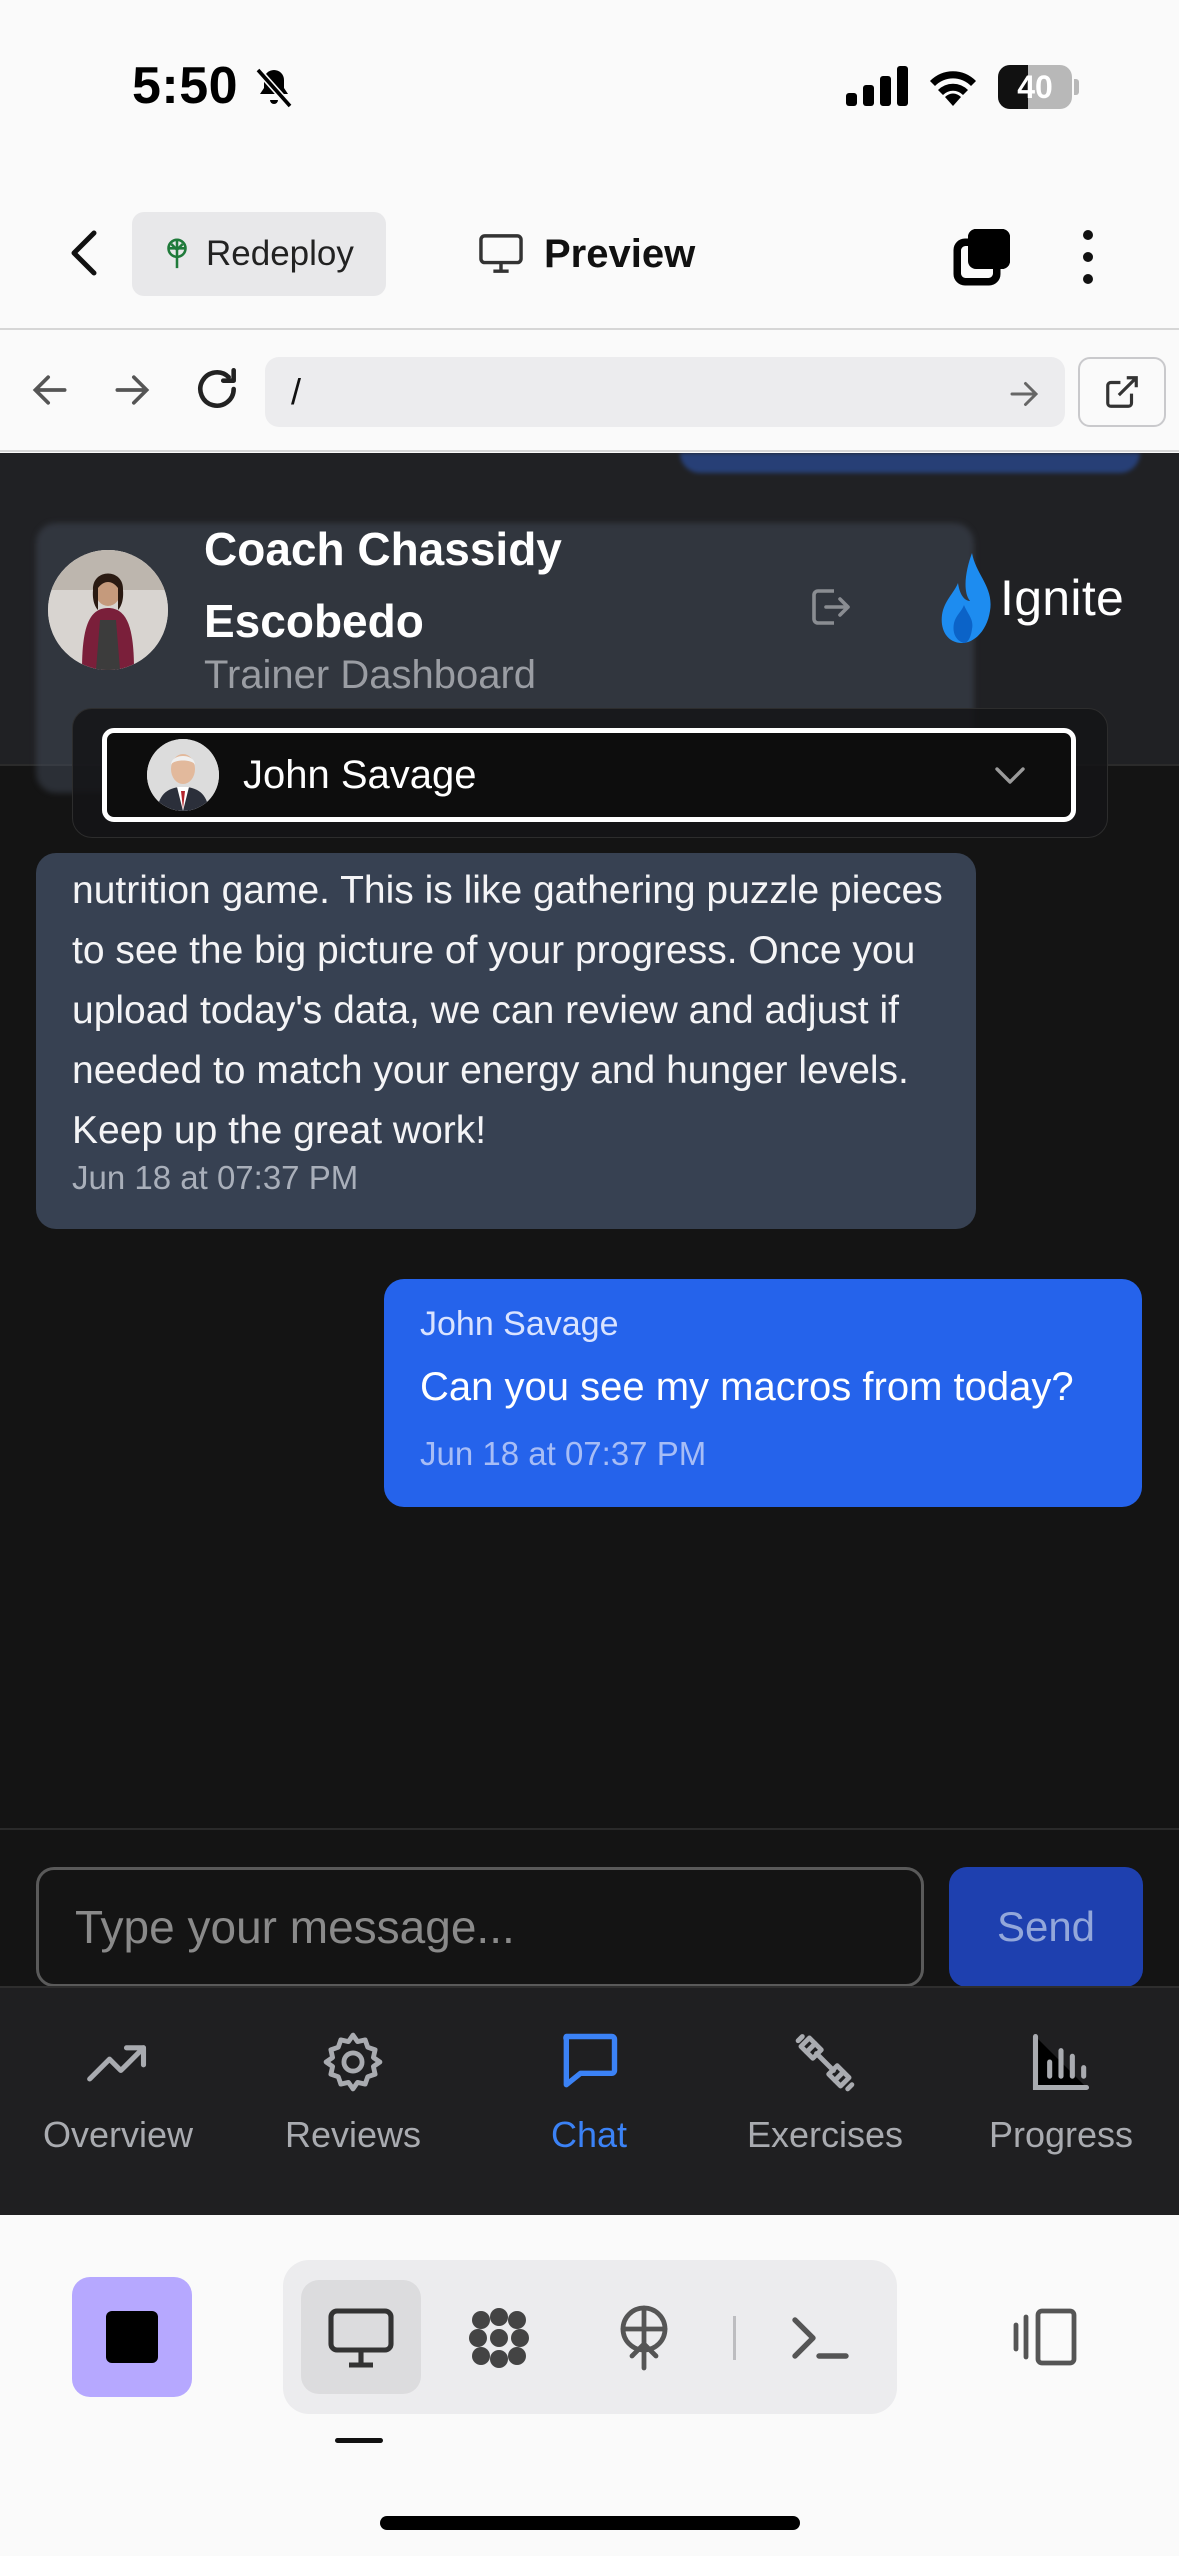 The height and width of the screenshot is (2556, 1179). What do you see at coordinates (825, 2063) in the screenshot?
I see `dumbbell-icon` at bounding box center [825, 2063].